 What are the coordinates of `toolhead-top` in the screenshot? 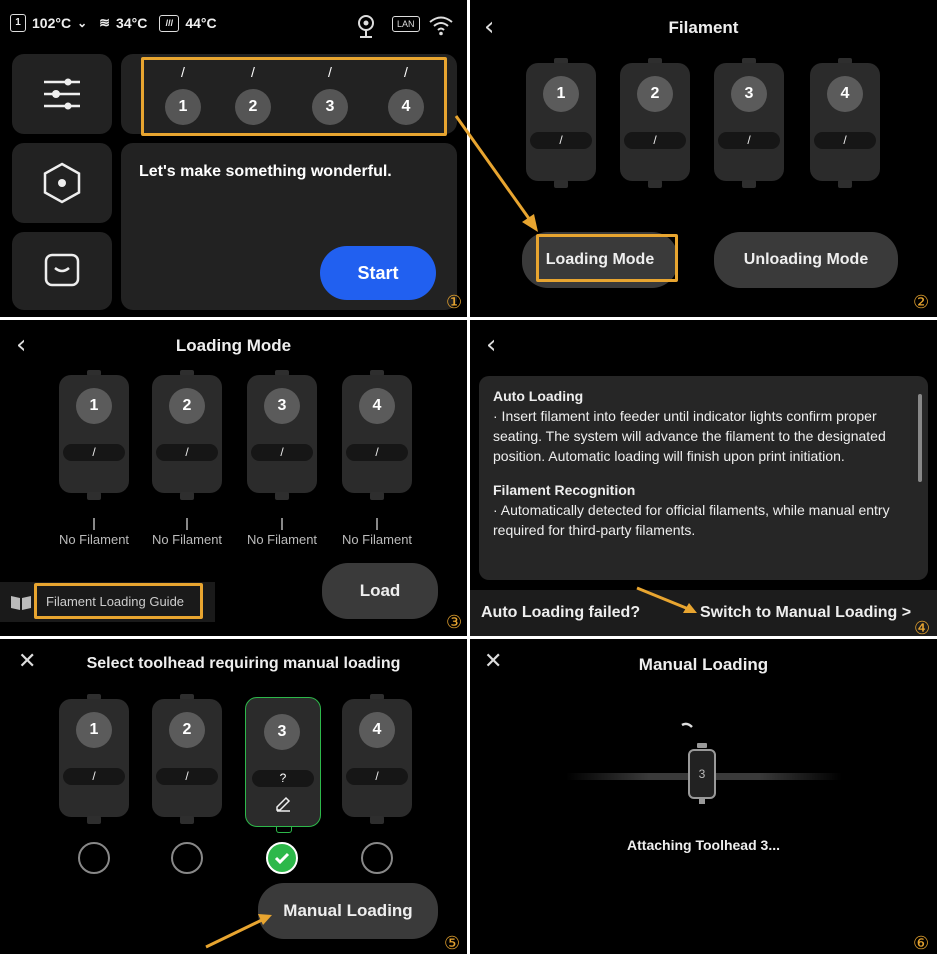 It's located at (702, 745).